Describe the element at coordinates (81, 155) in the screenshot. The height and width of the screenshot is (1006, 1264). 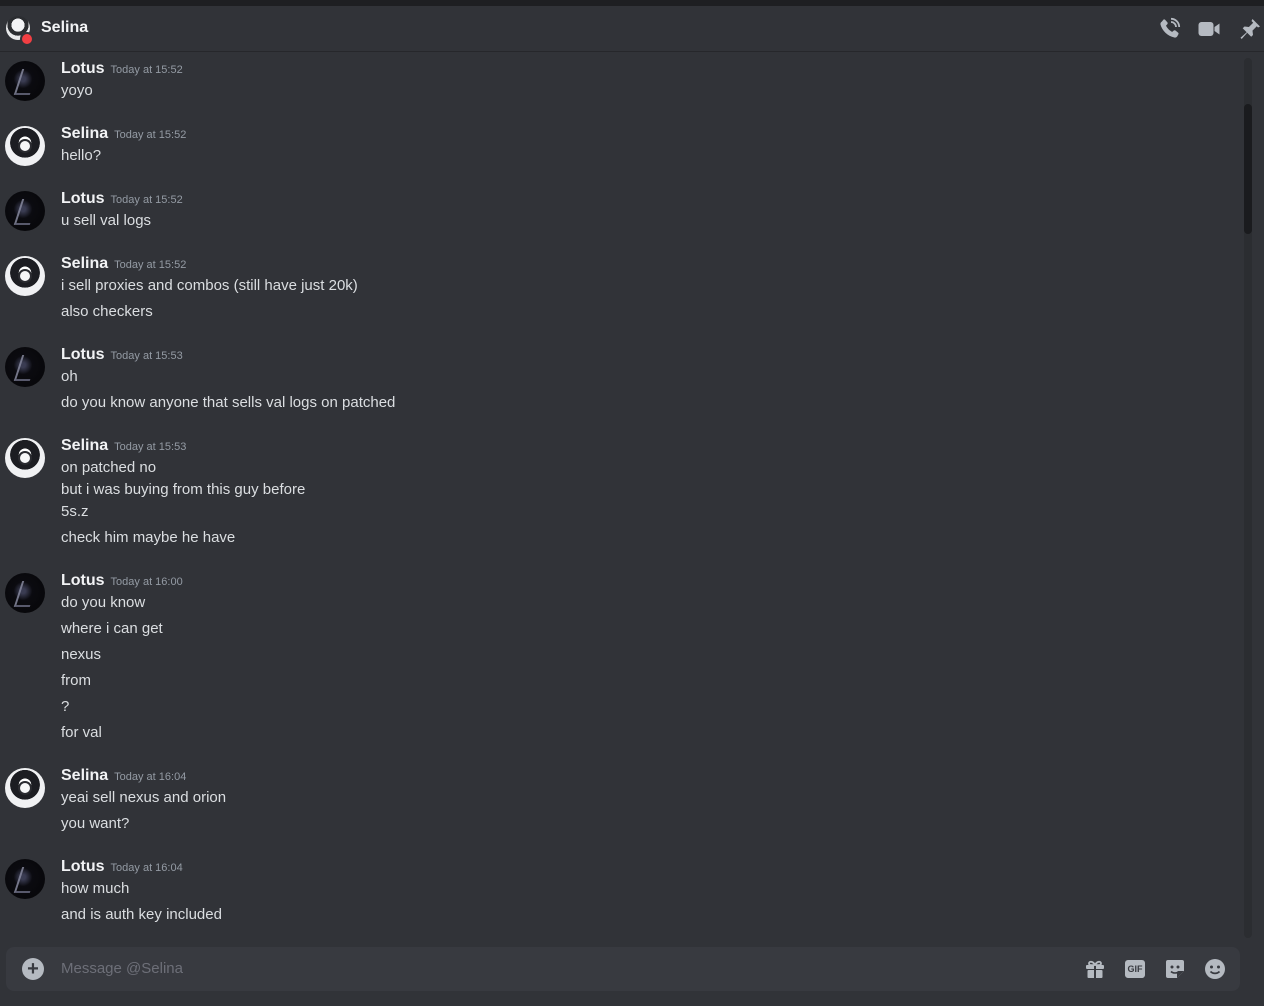
I see `message-text: hello?` at that location.